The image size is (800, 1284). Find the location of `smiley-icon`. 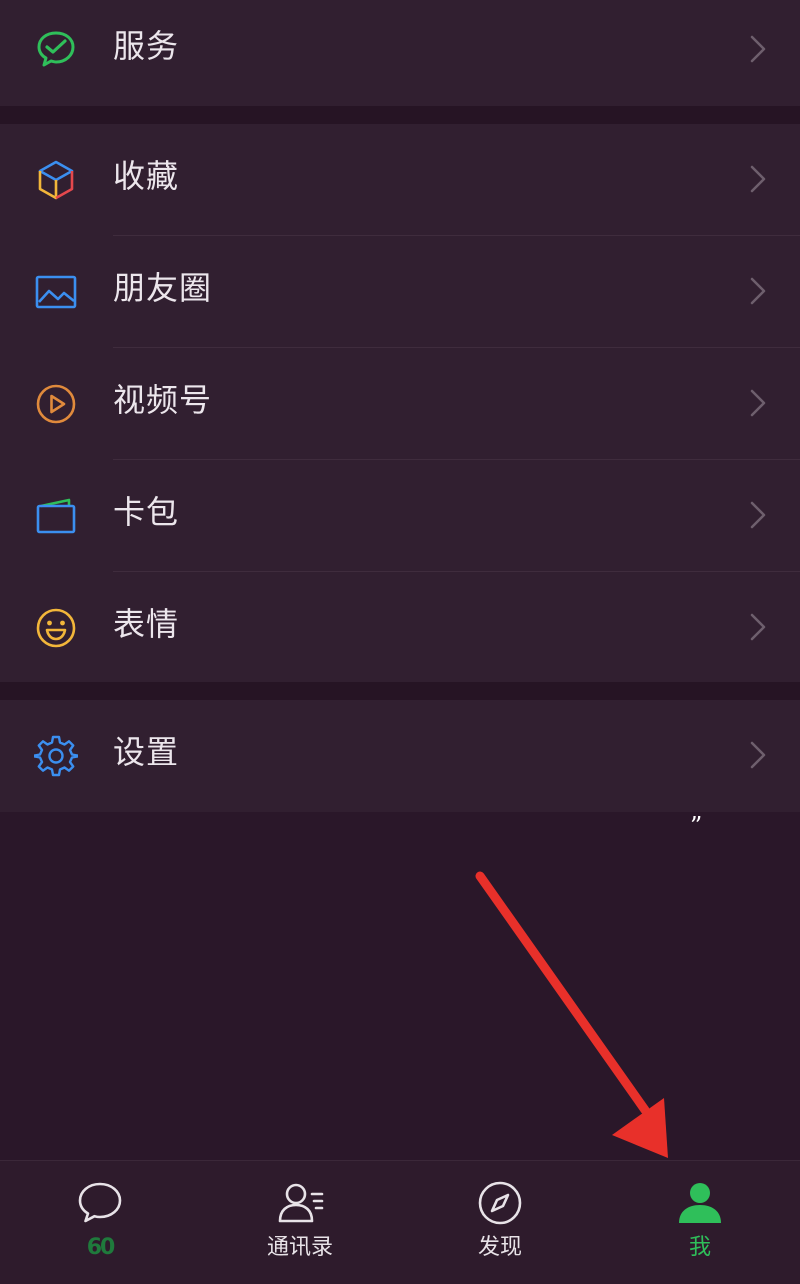

smiley-icon is located at coordinates (56, 628).